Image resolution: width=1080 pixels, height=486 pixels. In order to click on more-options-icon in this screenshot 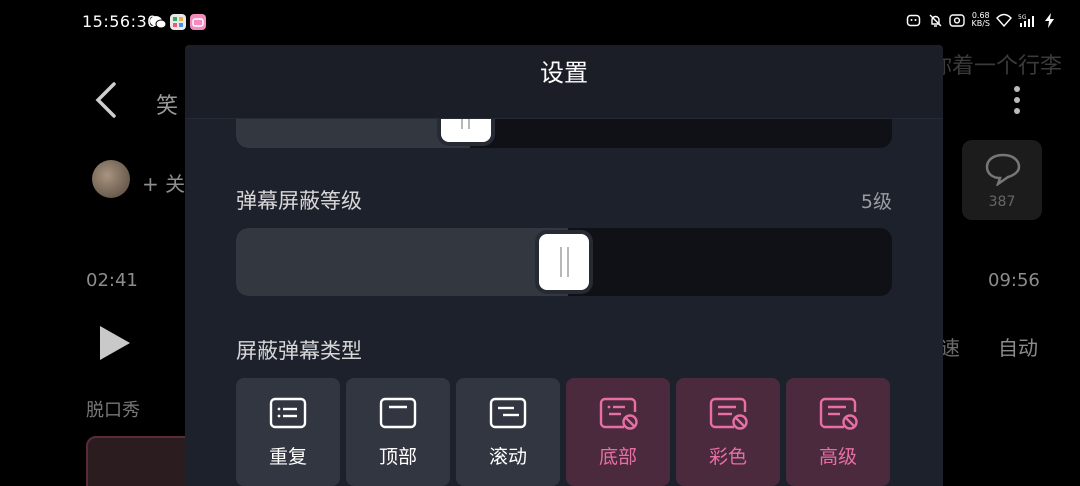, I will do `click(1017, 104)`.